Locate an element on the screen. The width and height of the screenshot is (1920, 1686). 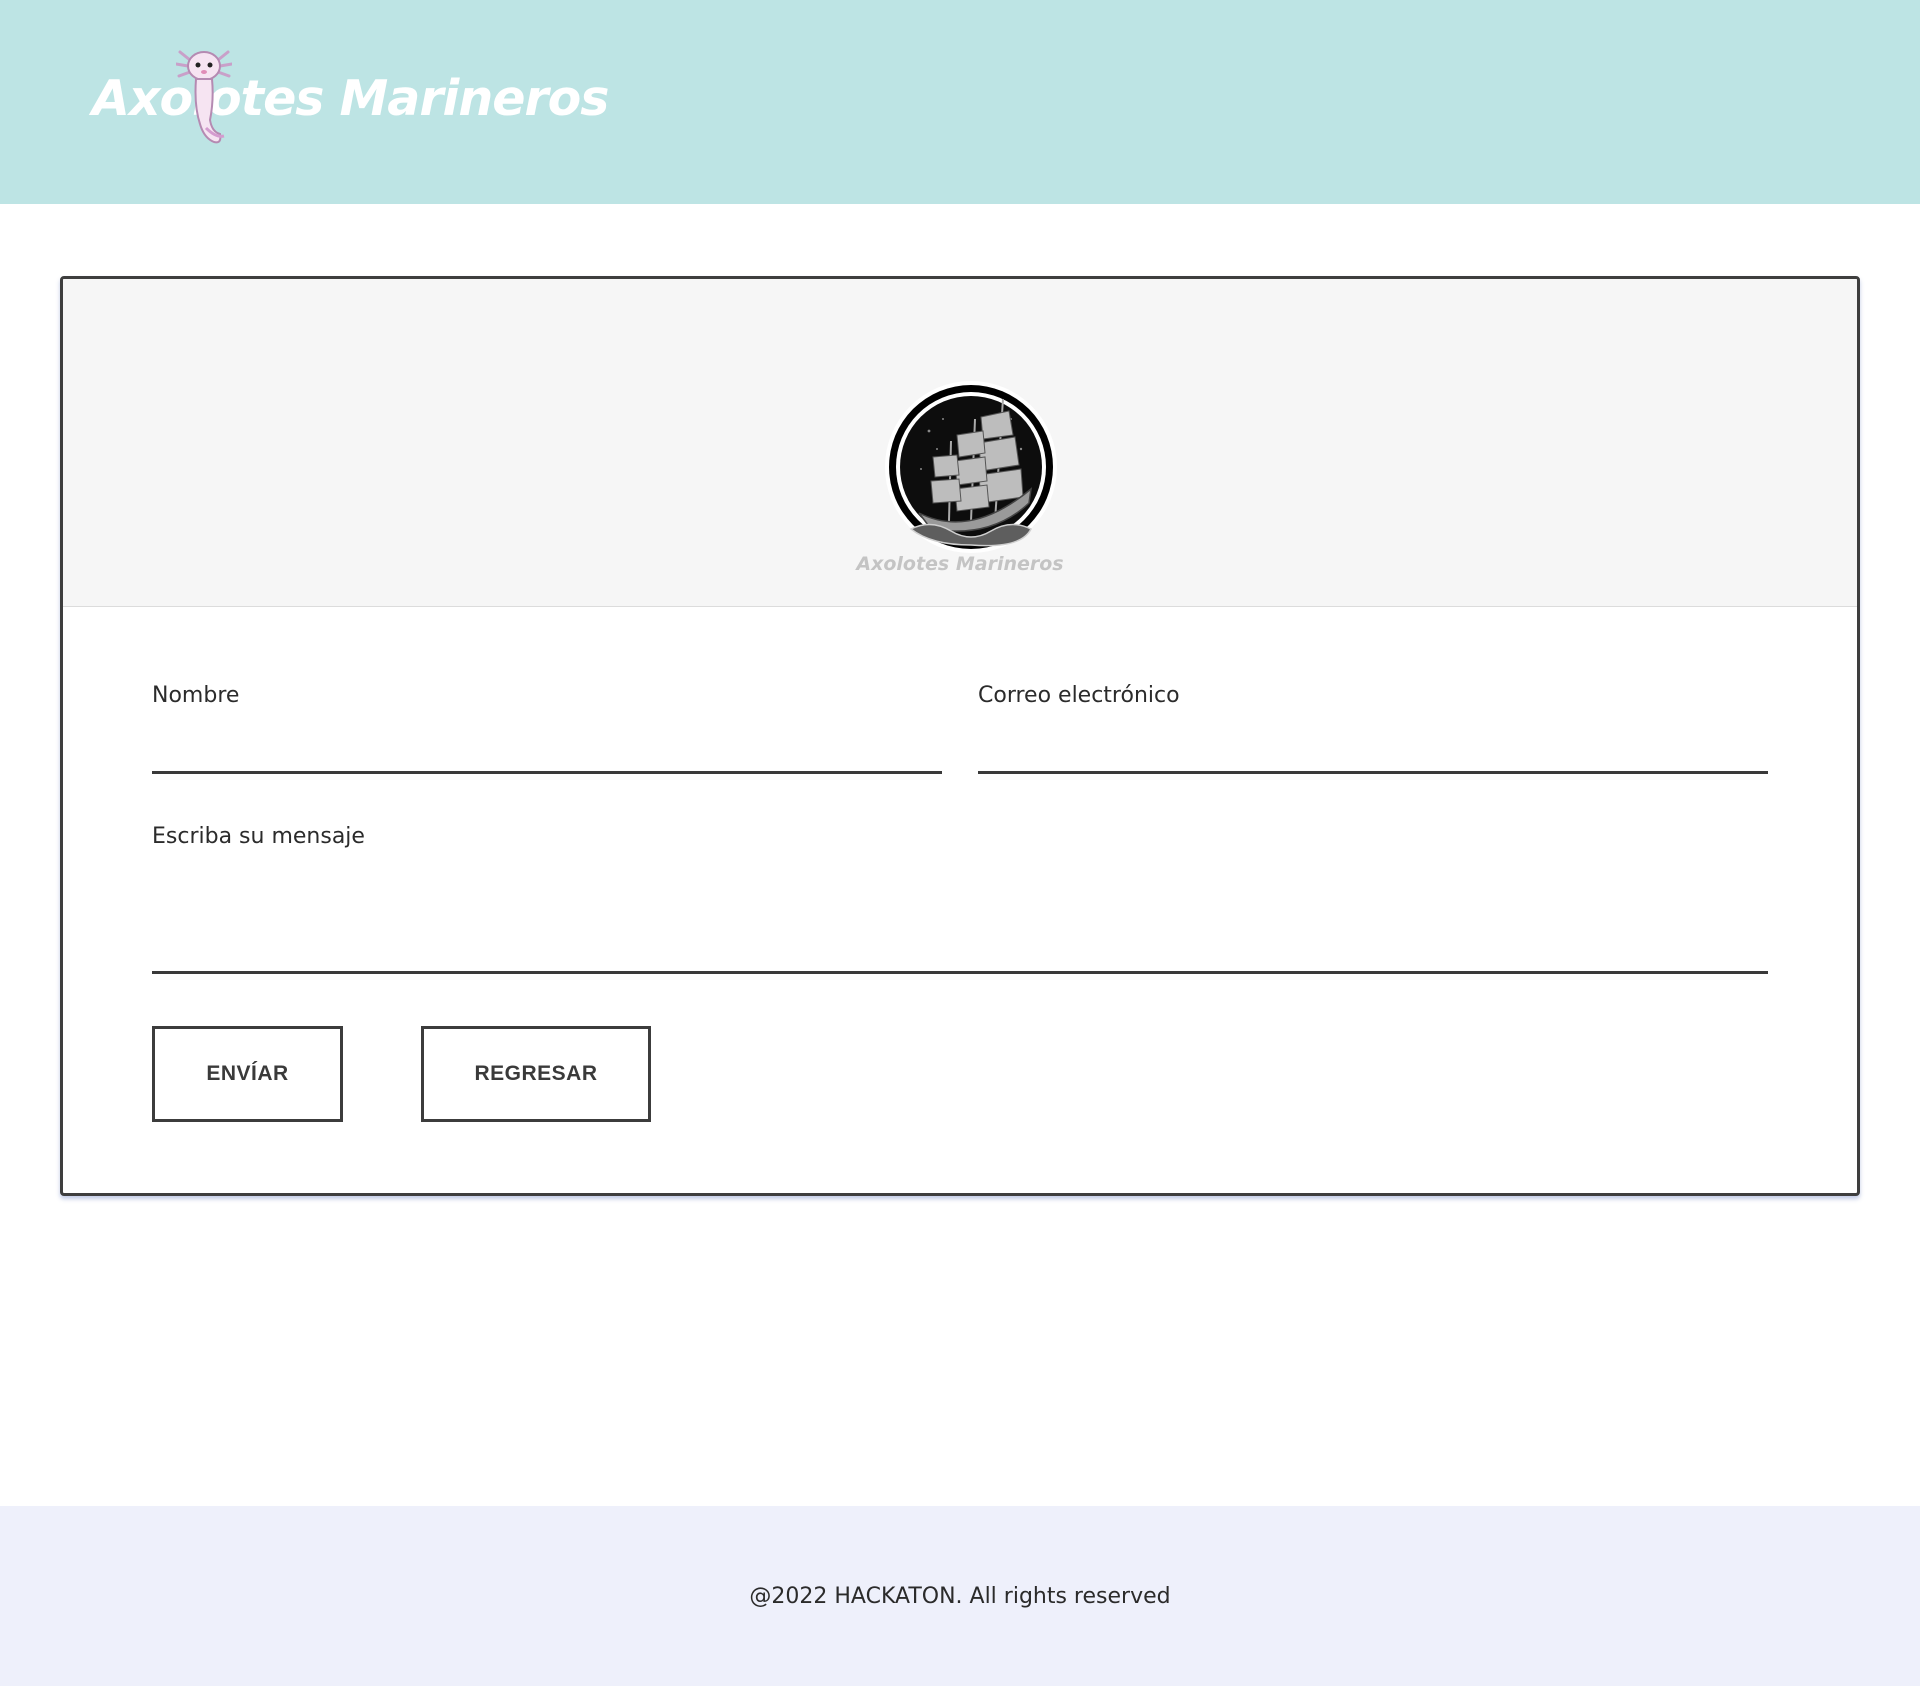
site-footer: @2022 HACKATON. All rights reserved is located at coordinates (960, 1596).